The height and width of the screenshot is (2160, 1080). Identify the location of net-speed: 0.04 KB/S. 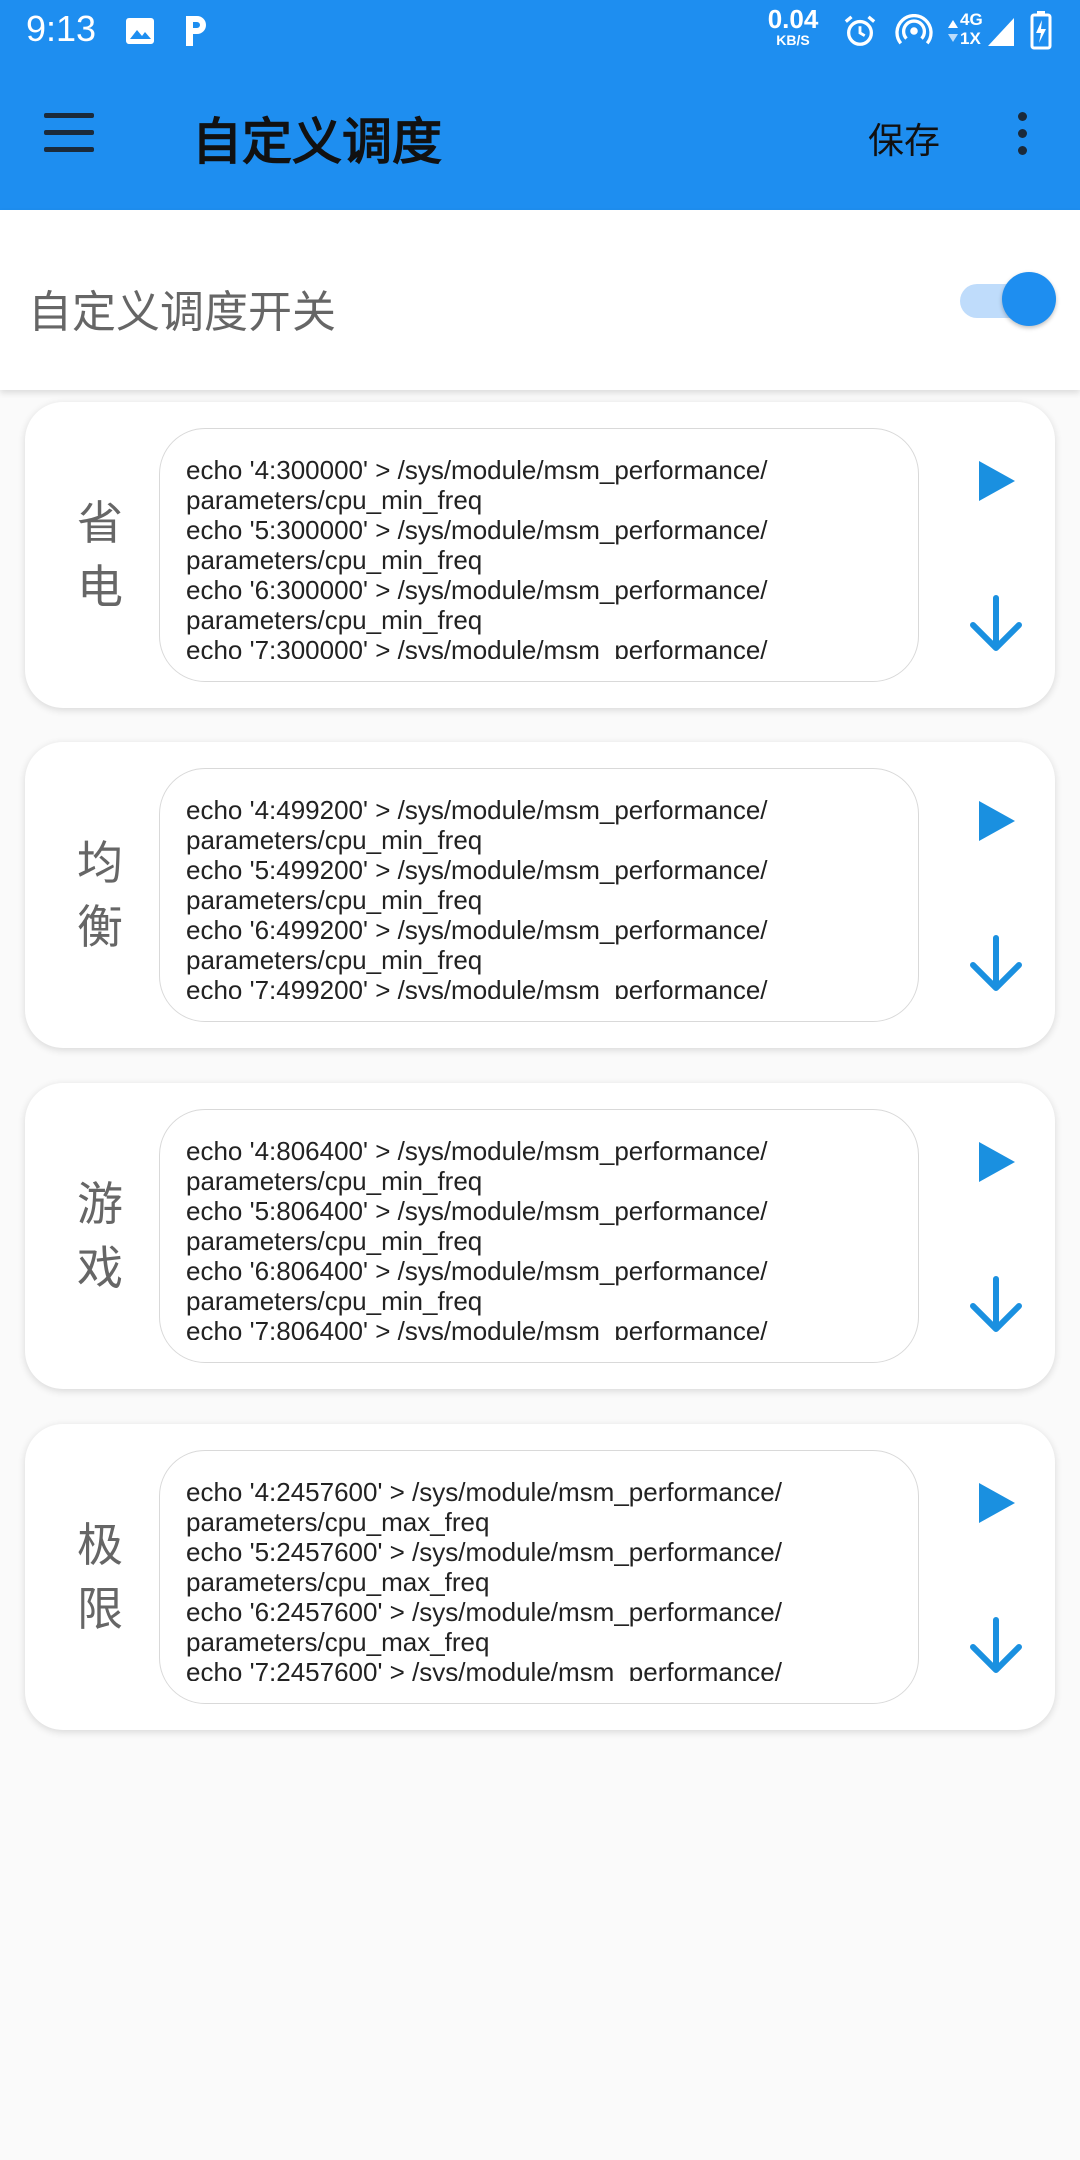
(793, 27).